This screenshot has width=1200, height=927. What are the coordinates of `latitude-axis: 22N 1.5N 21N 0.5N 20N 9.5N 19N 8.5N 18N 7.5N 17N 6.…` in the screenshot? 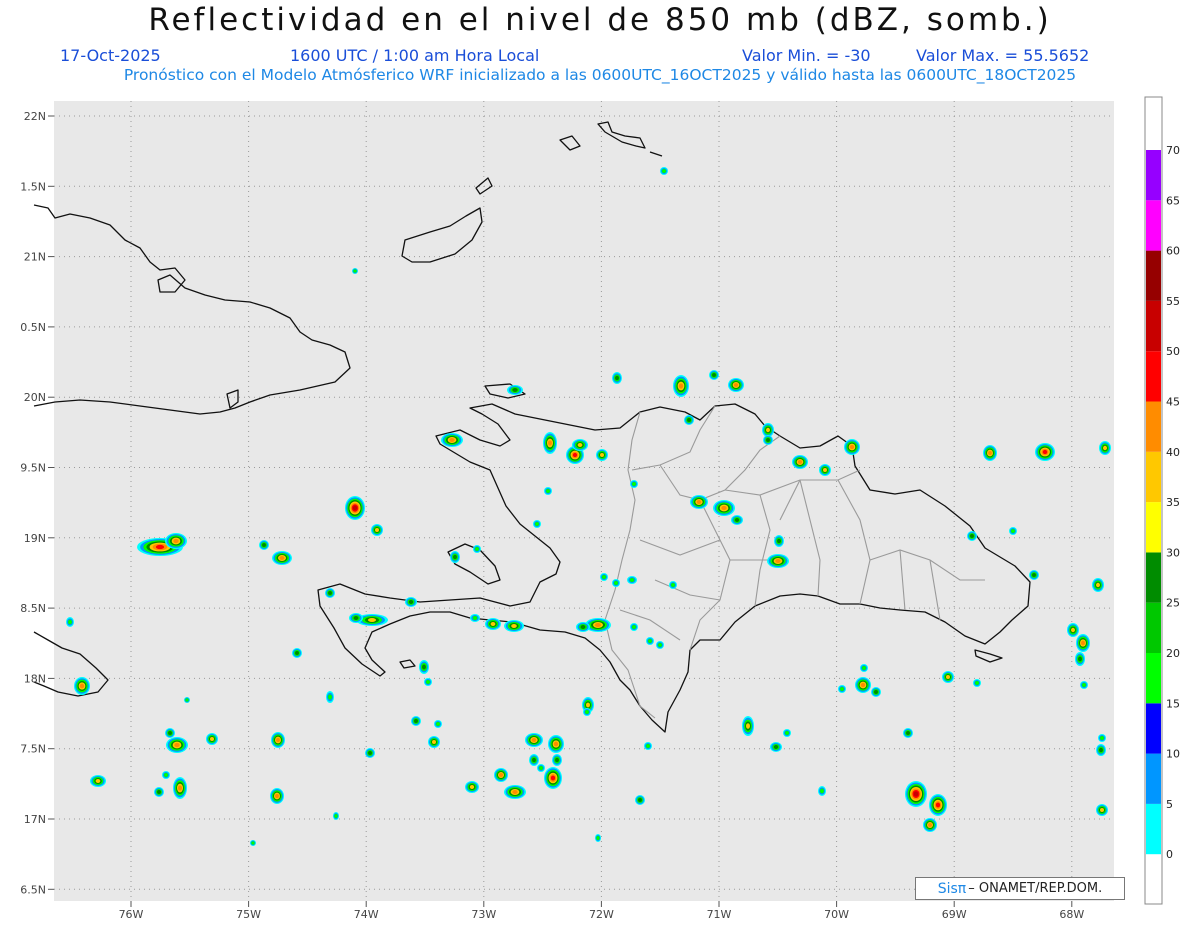 It's located at (37, 503).